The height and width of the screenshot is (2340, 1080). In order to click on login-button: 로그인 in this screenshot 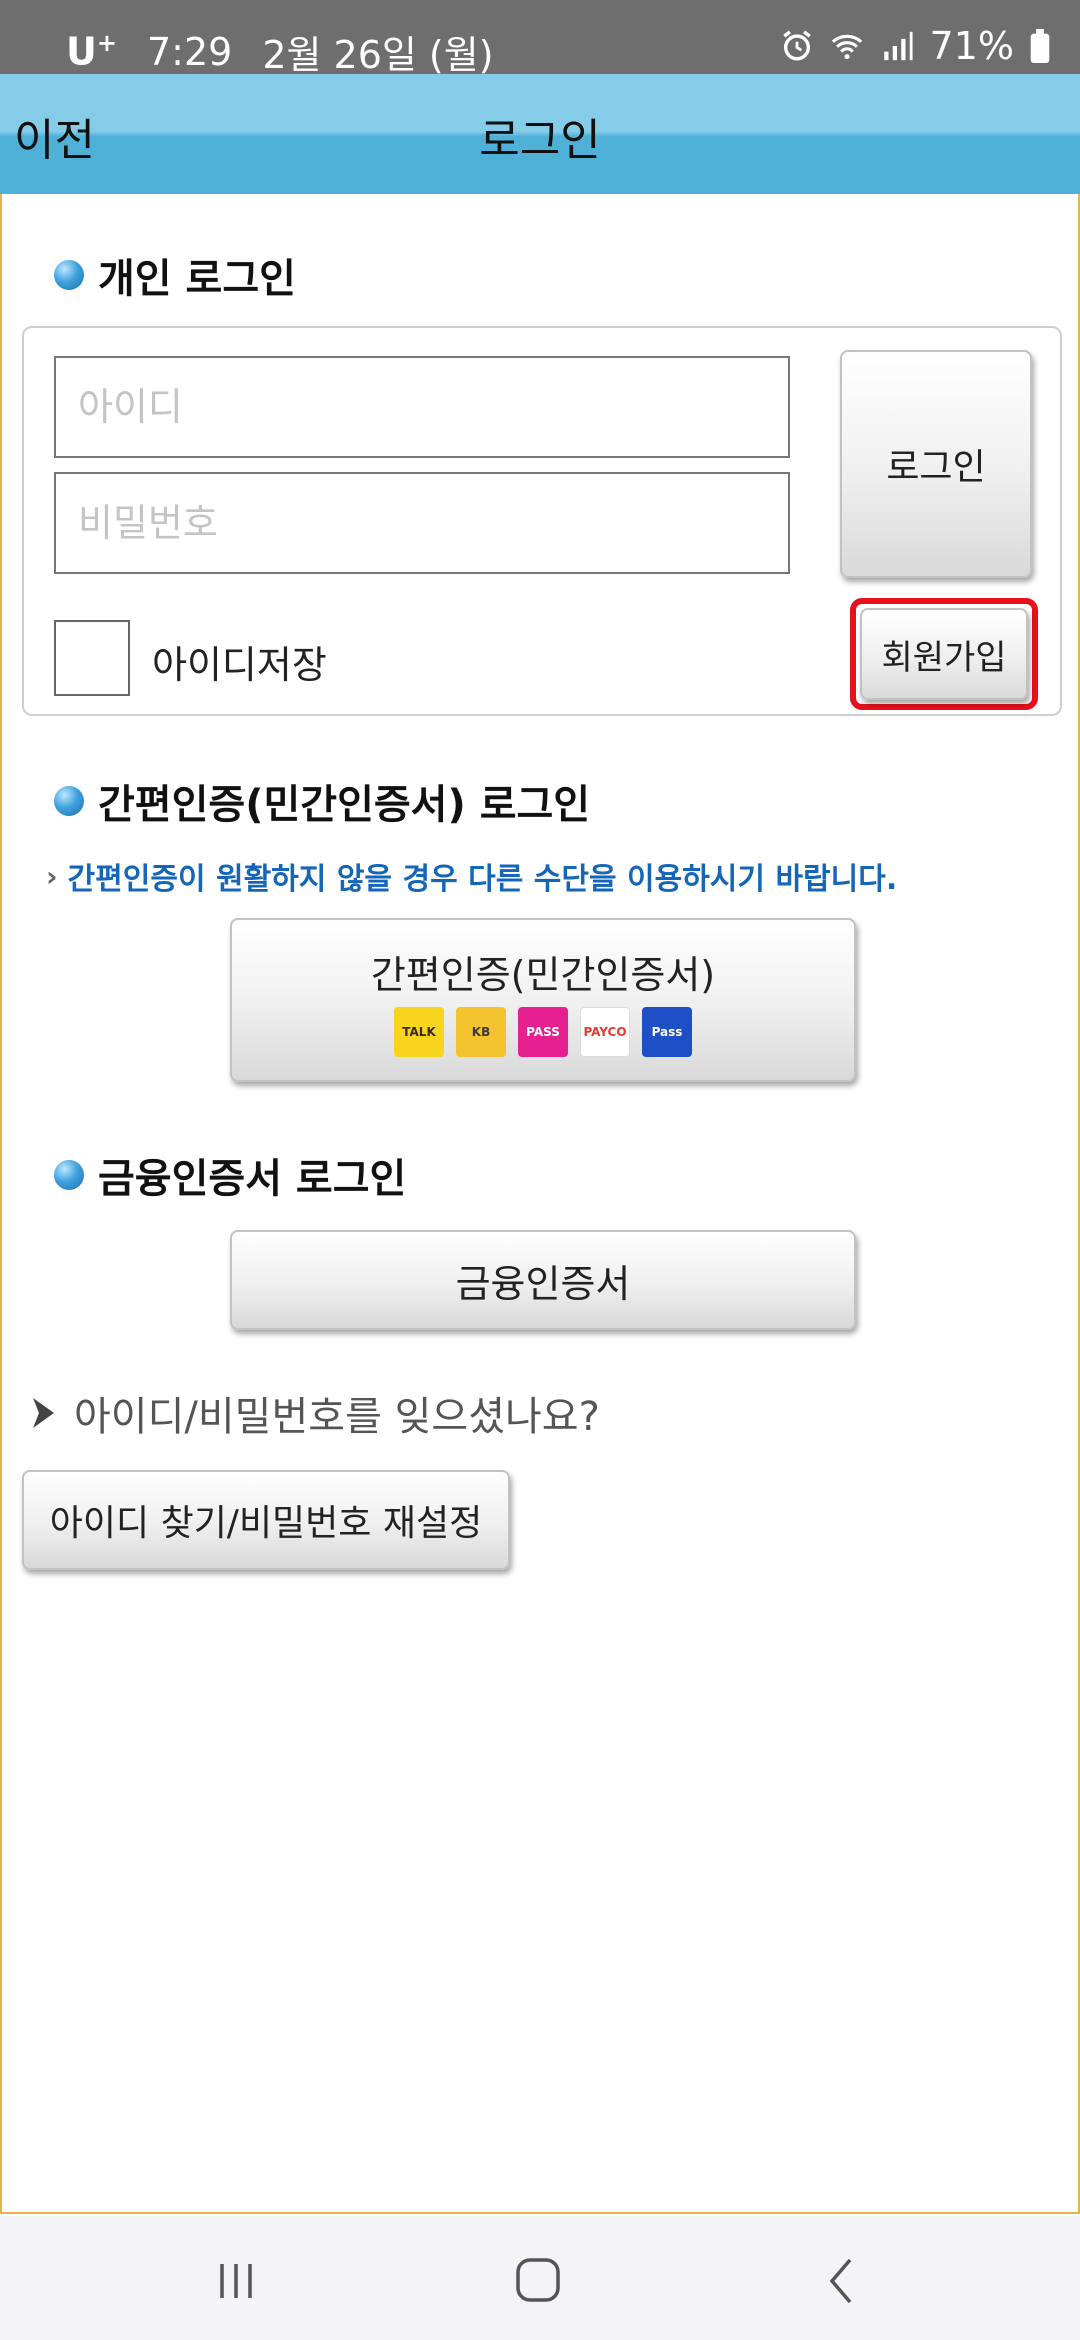, I will do `click(936, 464)`.